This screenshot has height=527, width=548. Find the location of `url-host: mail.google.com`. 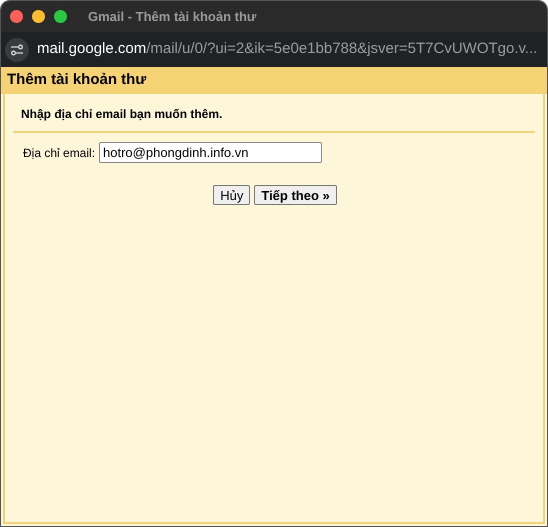

url-host: mail.google.com is located at coordinates (91, 49).